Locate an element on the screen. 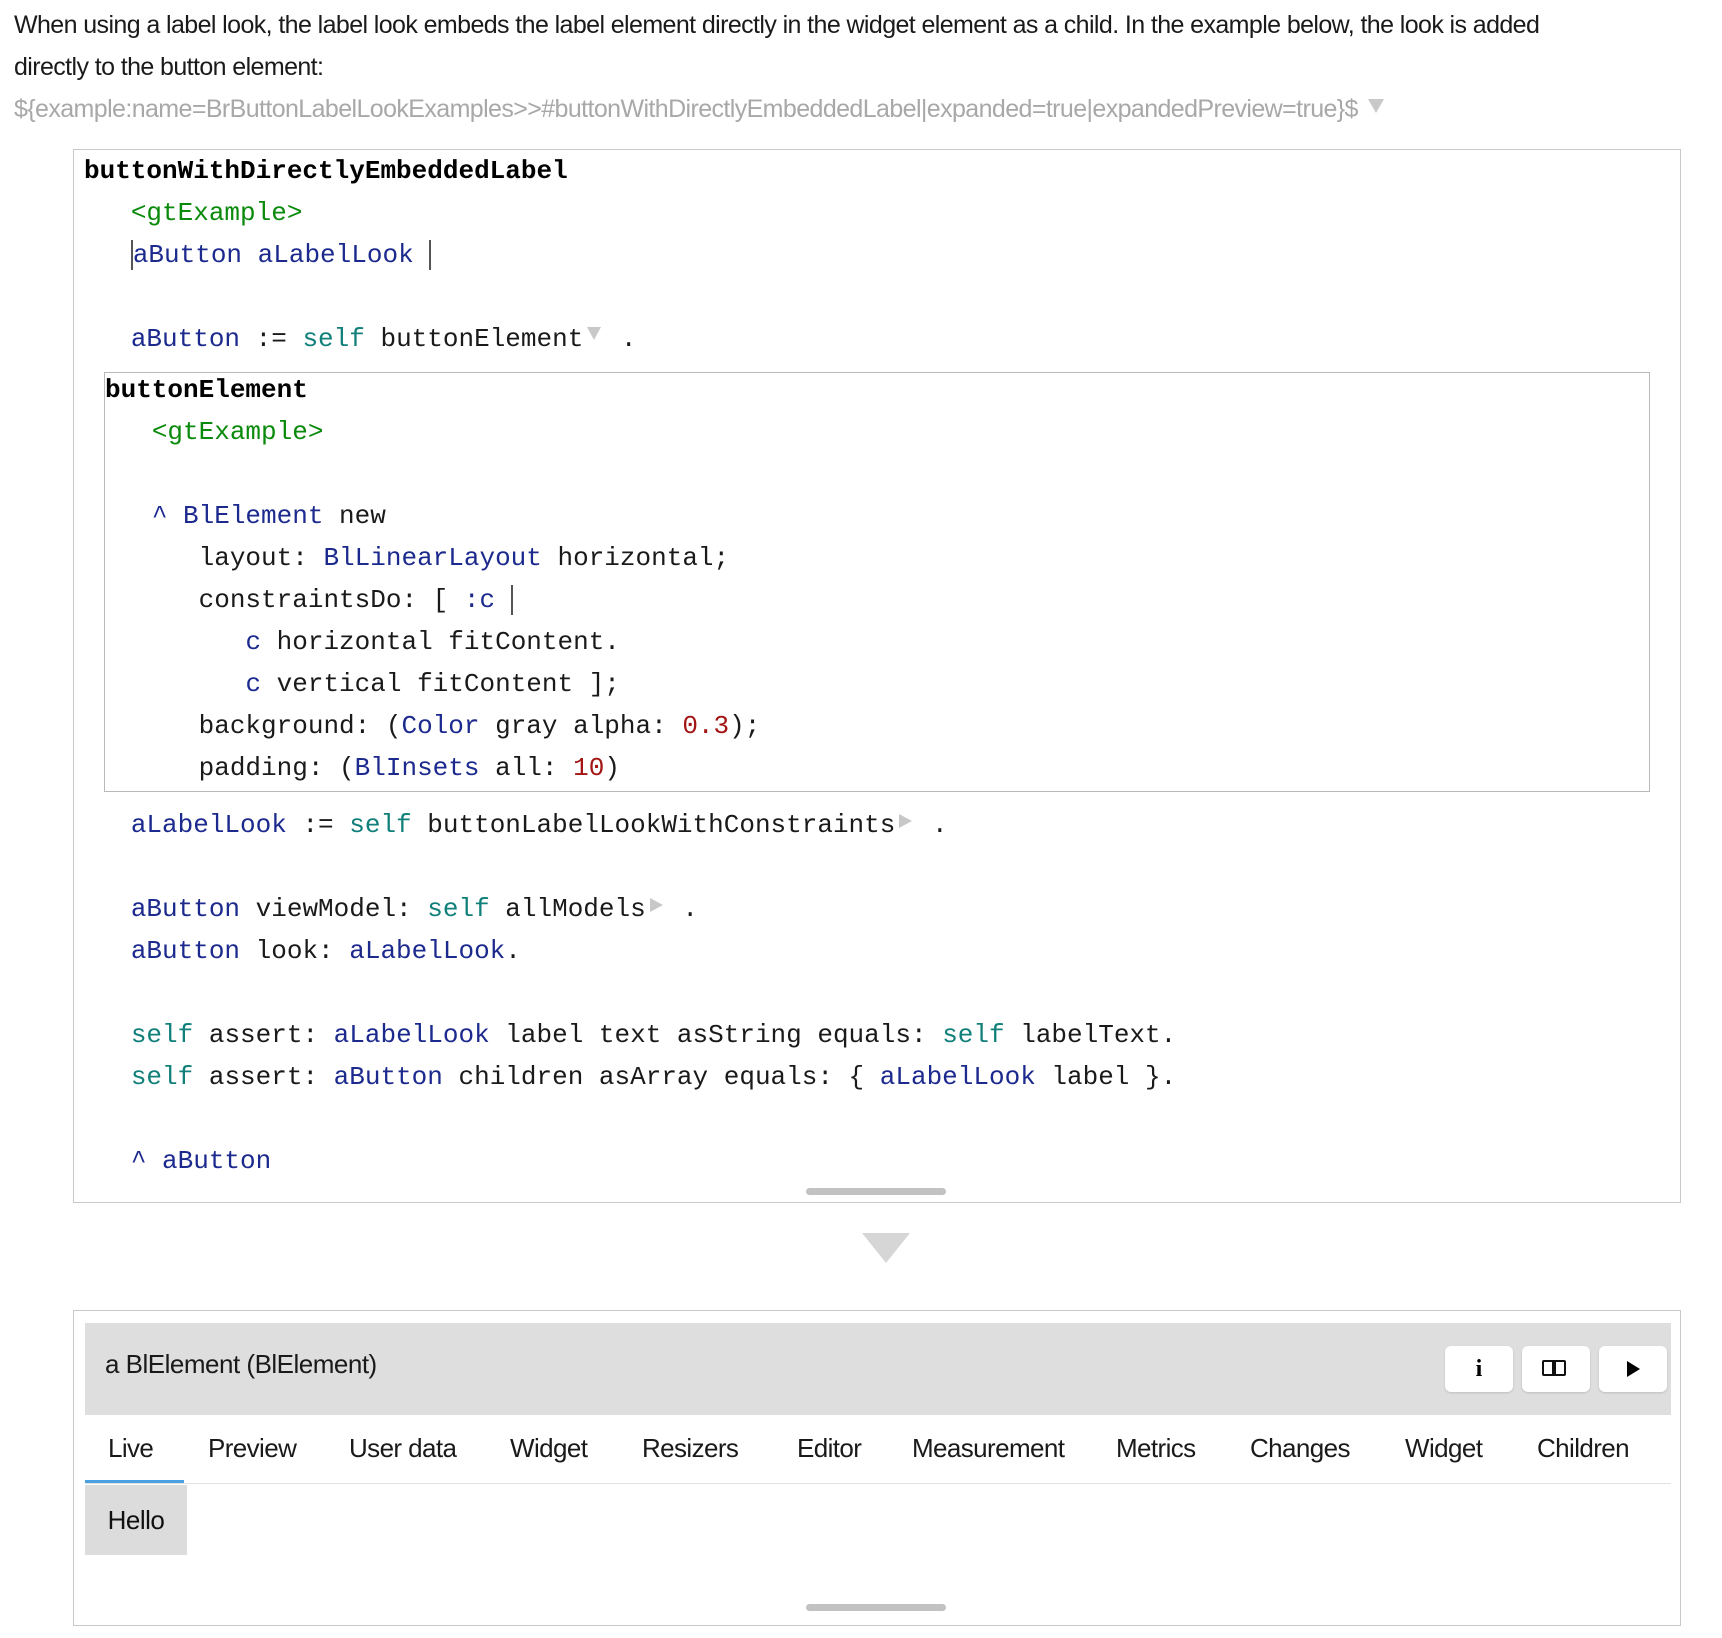 Image resolution: width=1722 pixels, height=1638 pixels. play-icon is located at coordinates (1633, 1369).